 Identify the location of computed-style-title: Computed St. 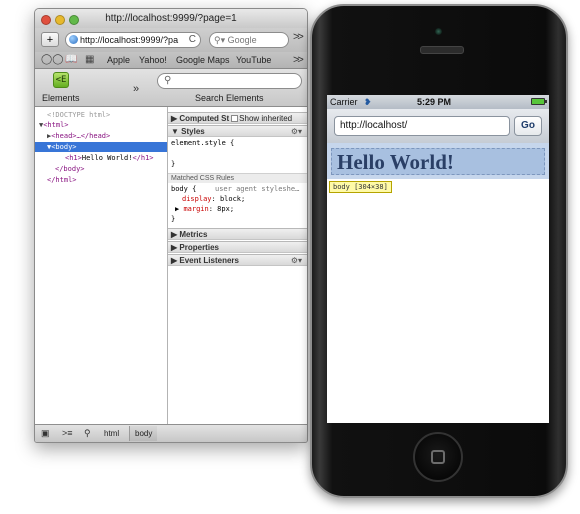
(204, 118).